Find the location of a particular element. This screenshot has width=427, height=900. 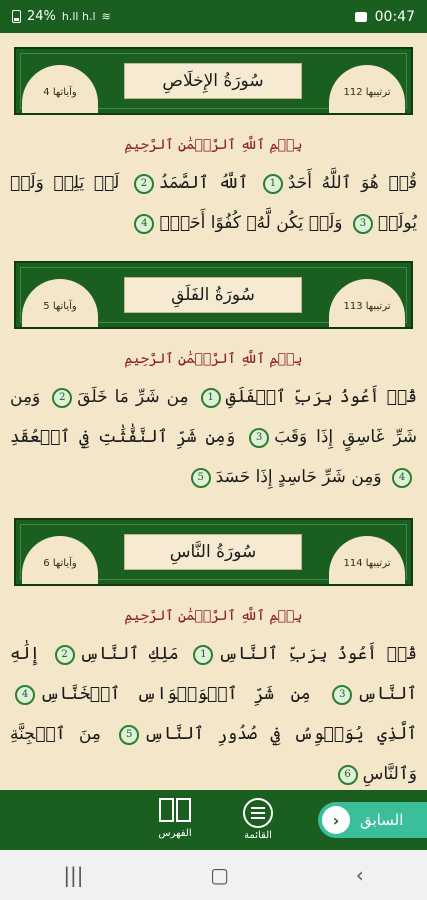

back-icon: ‹ is located at coordinates (360, 875).